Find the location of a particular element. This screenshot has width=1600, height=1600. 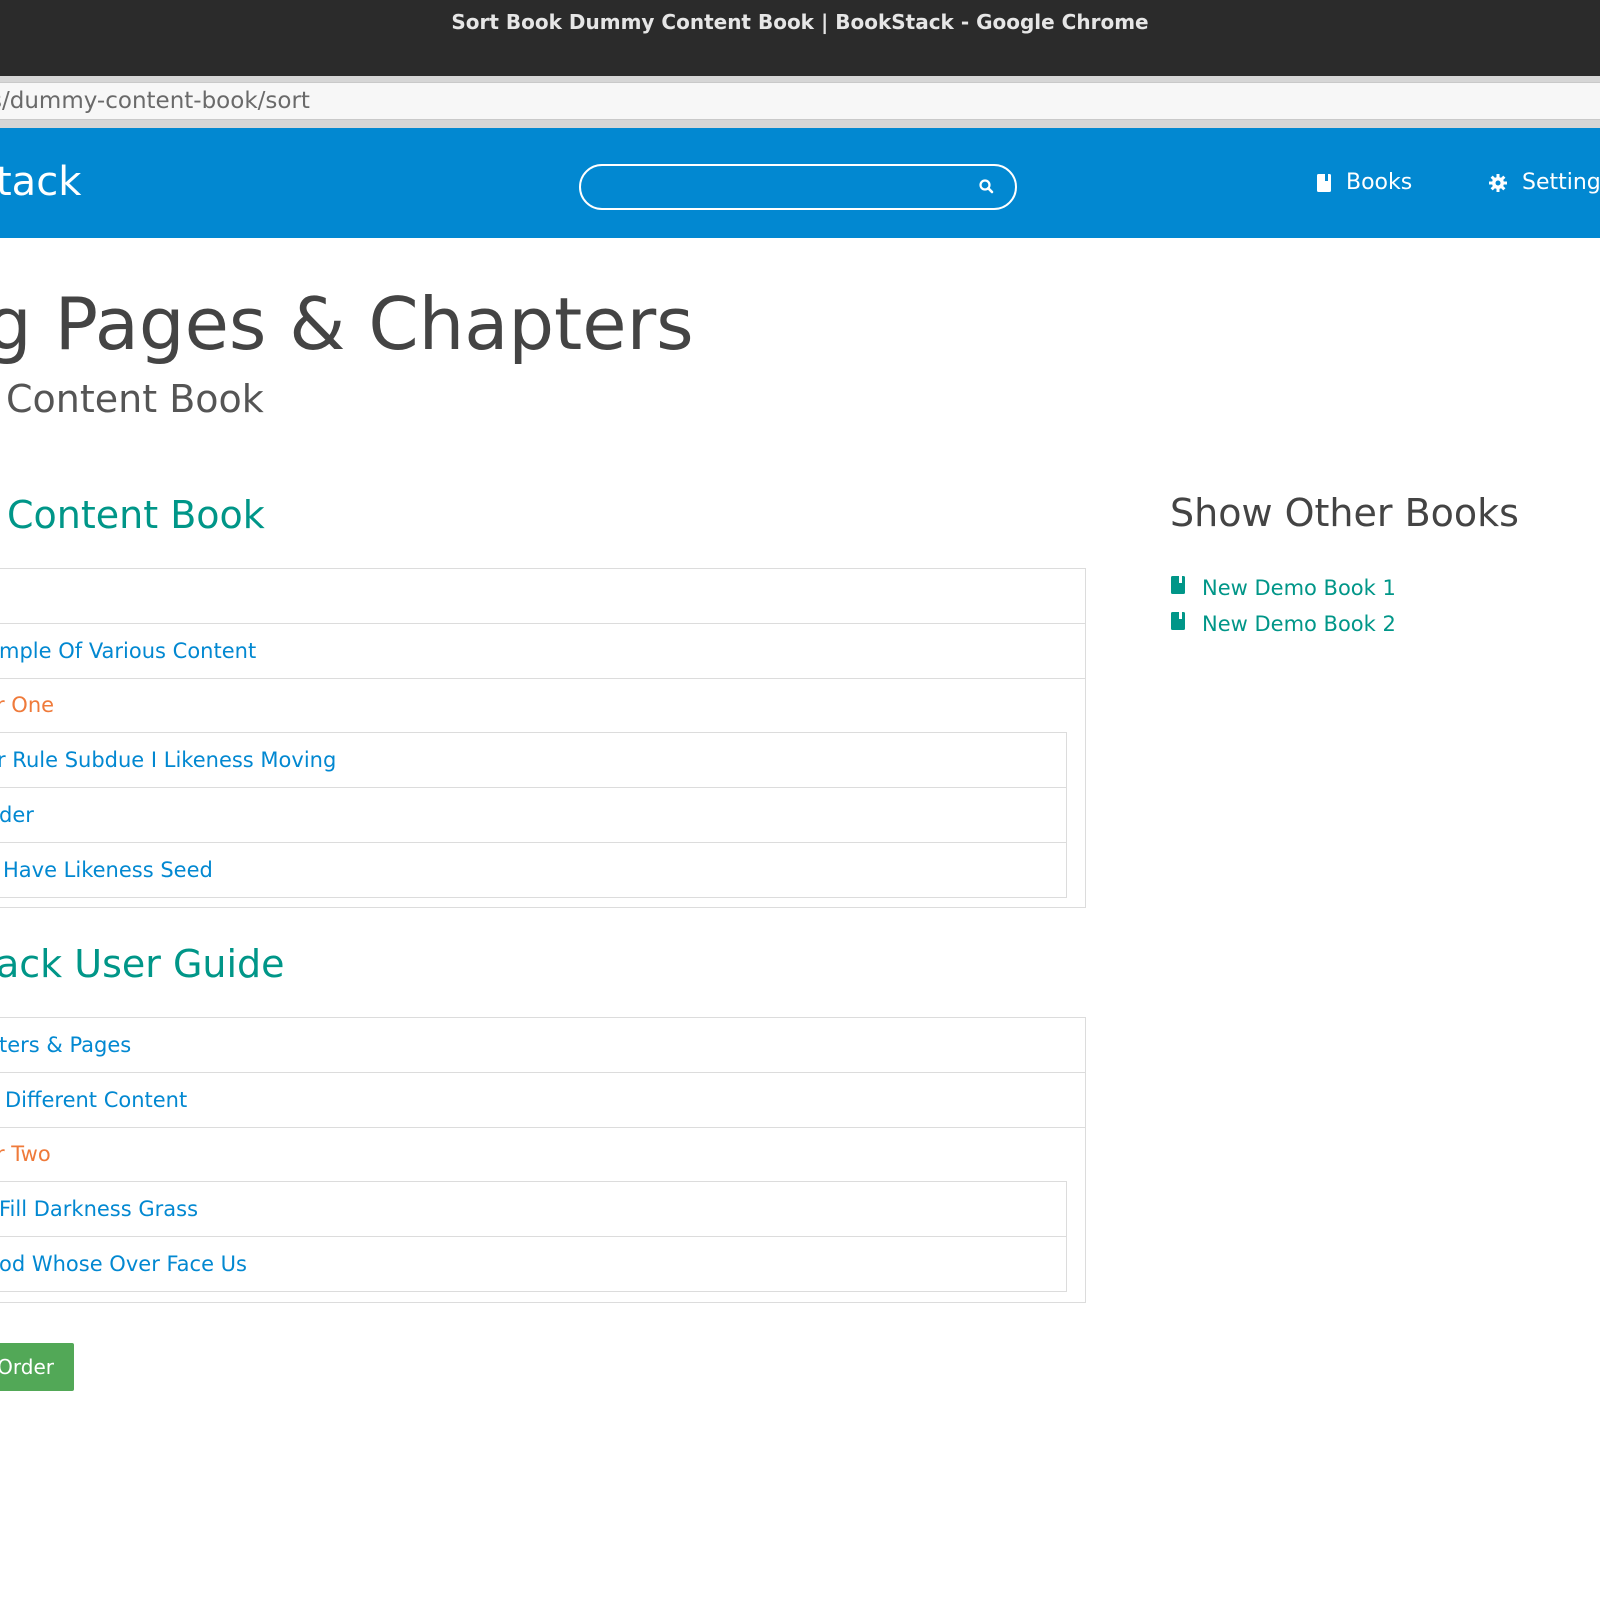

sort-item-label: r Rule Subdue I Likeness Moving is located at coordinates (168, 760).